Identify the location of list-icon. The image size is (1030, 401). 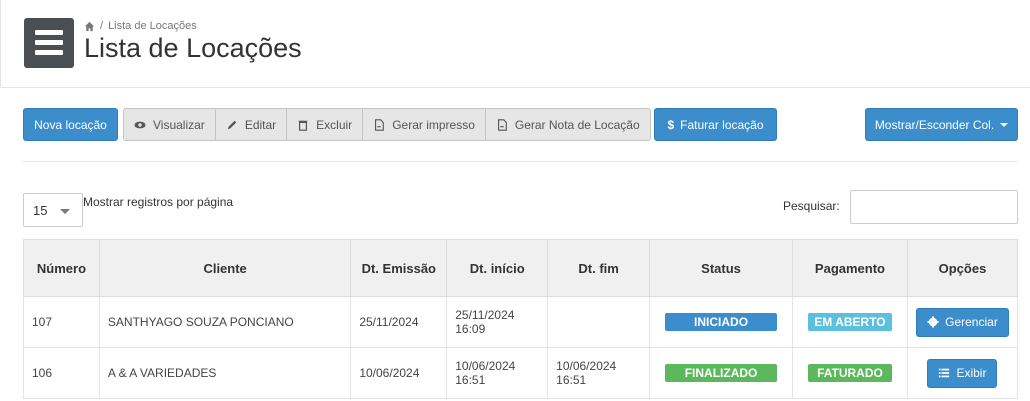
(944, 373).